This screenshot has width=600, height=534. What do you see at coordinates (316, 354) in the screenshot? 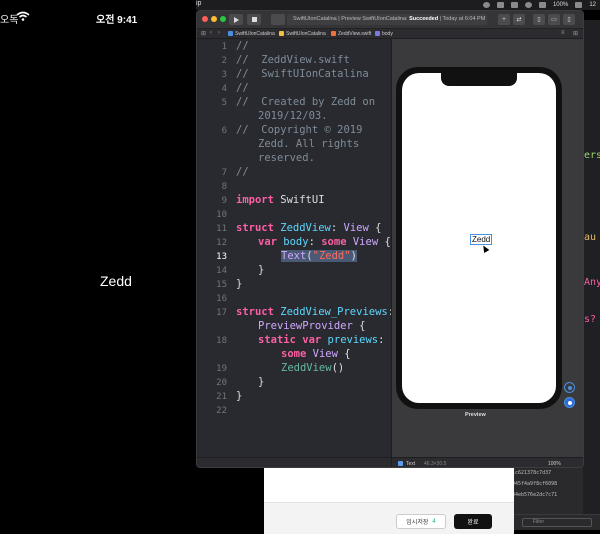
I see `code-line: some View {` at bounding box center [316, 354].